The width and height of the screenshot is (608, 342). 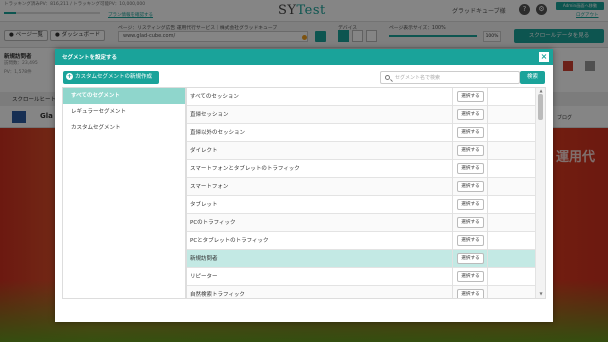 What do you see at coordinates (124, 193) in the screenshot?
I see `segment-category-list: すべてのセグメント レギュラーセグメント カスタムセグメント` at bounding box center [124, 193].